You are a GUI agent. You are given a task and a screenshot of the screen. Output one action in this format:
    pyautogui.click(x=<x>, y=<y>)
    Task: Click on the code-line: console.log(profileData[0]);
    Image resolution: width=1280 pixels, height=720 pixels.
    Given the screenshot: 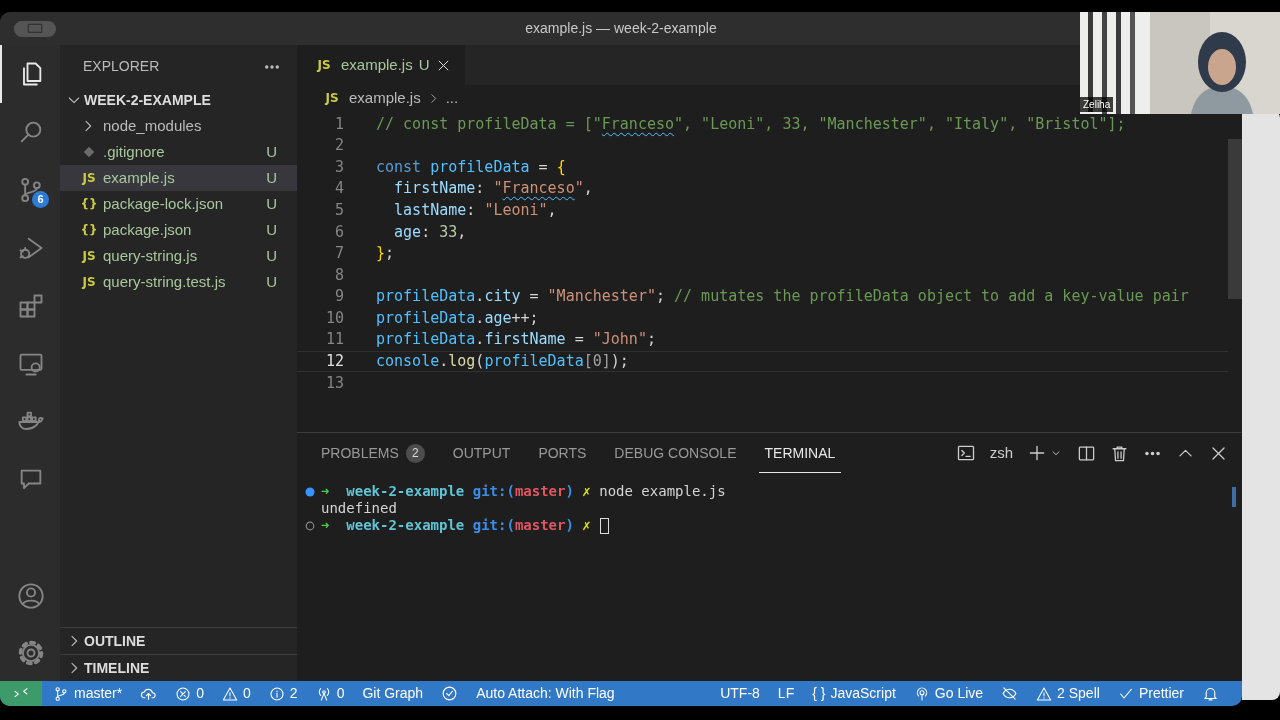 What is the action you would take?
    pyautogui.click(x=502, y=362)
    